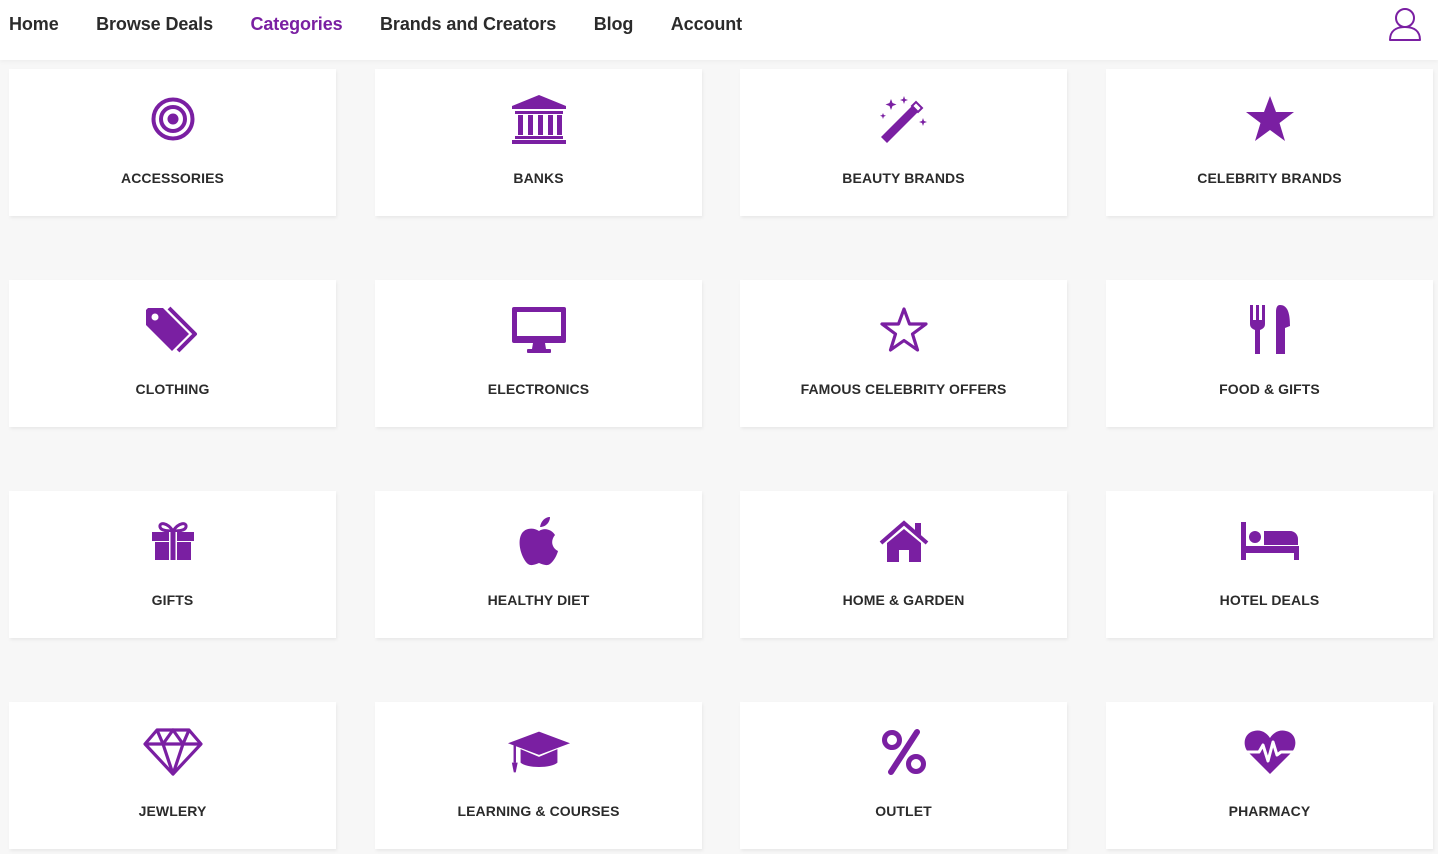 Image resolution: width=1438 pixels, height=854 pixels. I want to click on category-label: CLOTHING, so click(172, 389).